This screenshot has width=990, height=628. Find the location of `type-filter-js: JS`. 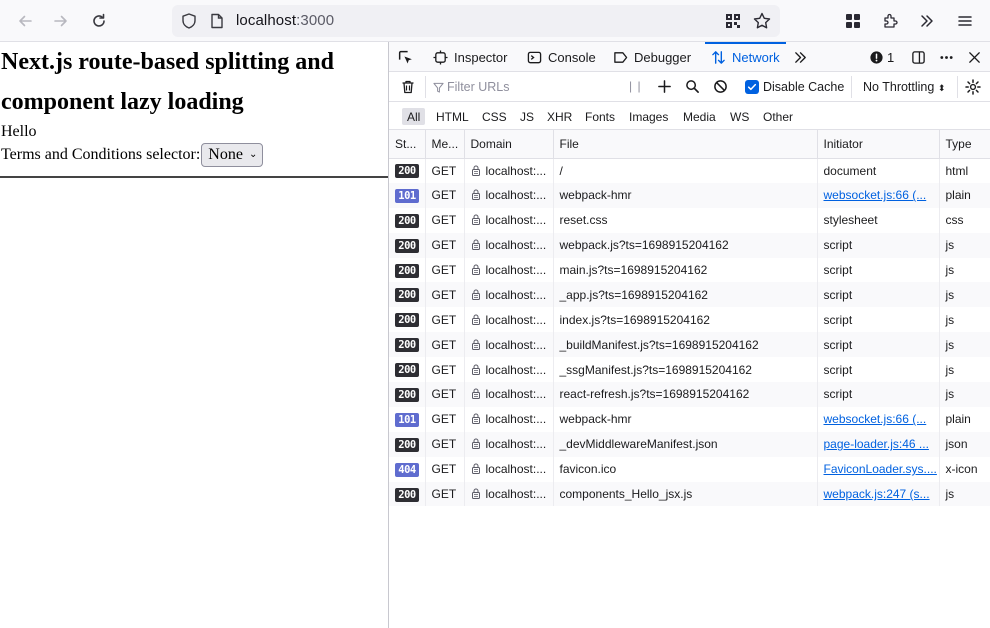

type-filter-js: JS is located at coordinates (527, 116).